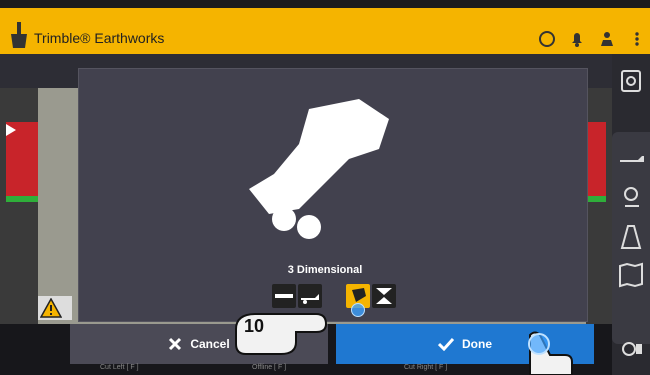 This screenshot has width=650, height=375. I want to click on left-on-grade-indicator, so click(22, 199).